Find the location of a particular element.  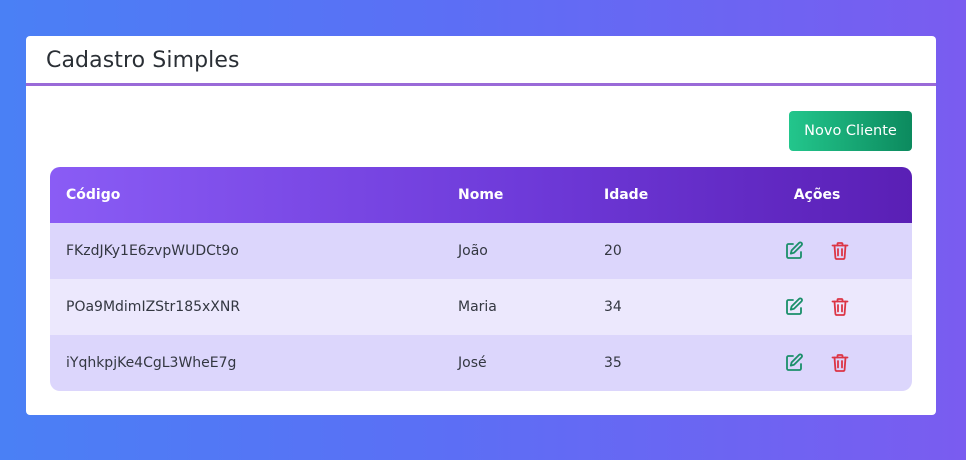

cell-age: 20 is located at coordinates (613, 251).